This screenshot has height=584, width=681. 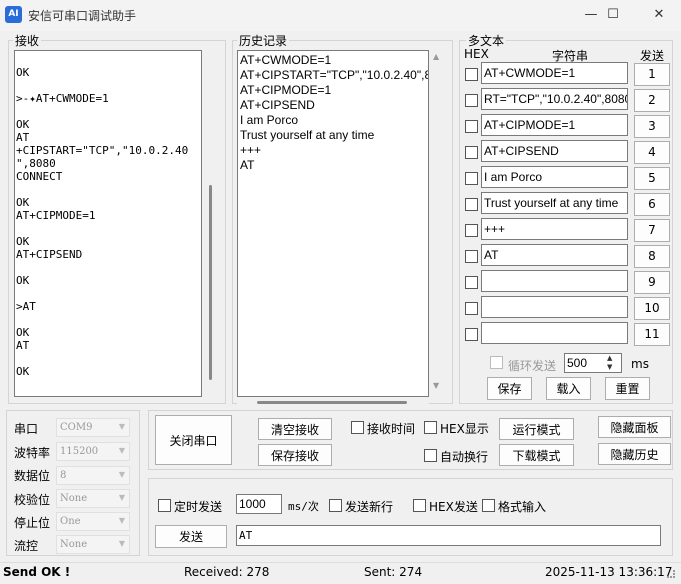 What do you see at coordinates (652, 126) in the screenshot?
I see `multitext-send-button: 3` at bounding box center [652, 126].